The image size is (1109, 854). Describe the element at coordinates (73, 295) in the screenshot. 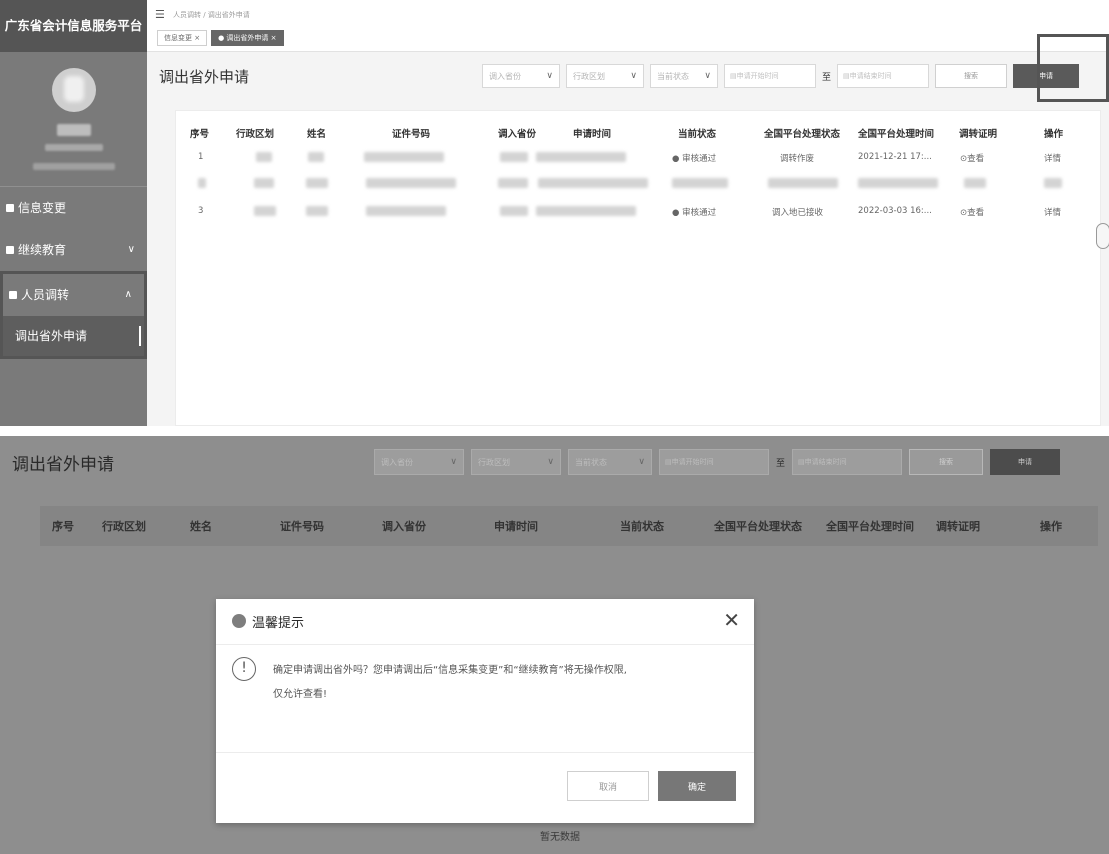

I see `sidebar-item-personnel-transfer: 人员调转 ∧` at that location.